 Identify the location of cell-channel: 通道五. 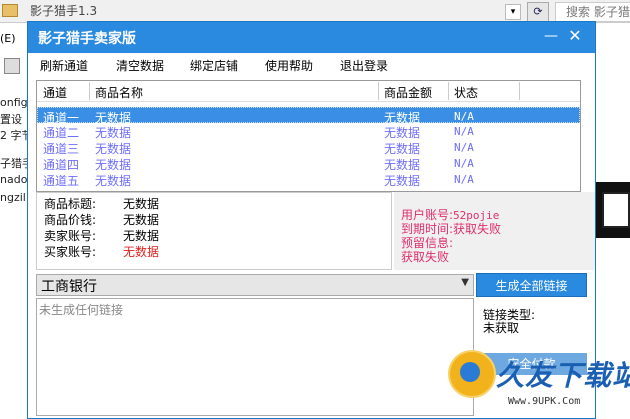
(61, 181).